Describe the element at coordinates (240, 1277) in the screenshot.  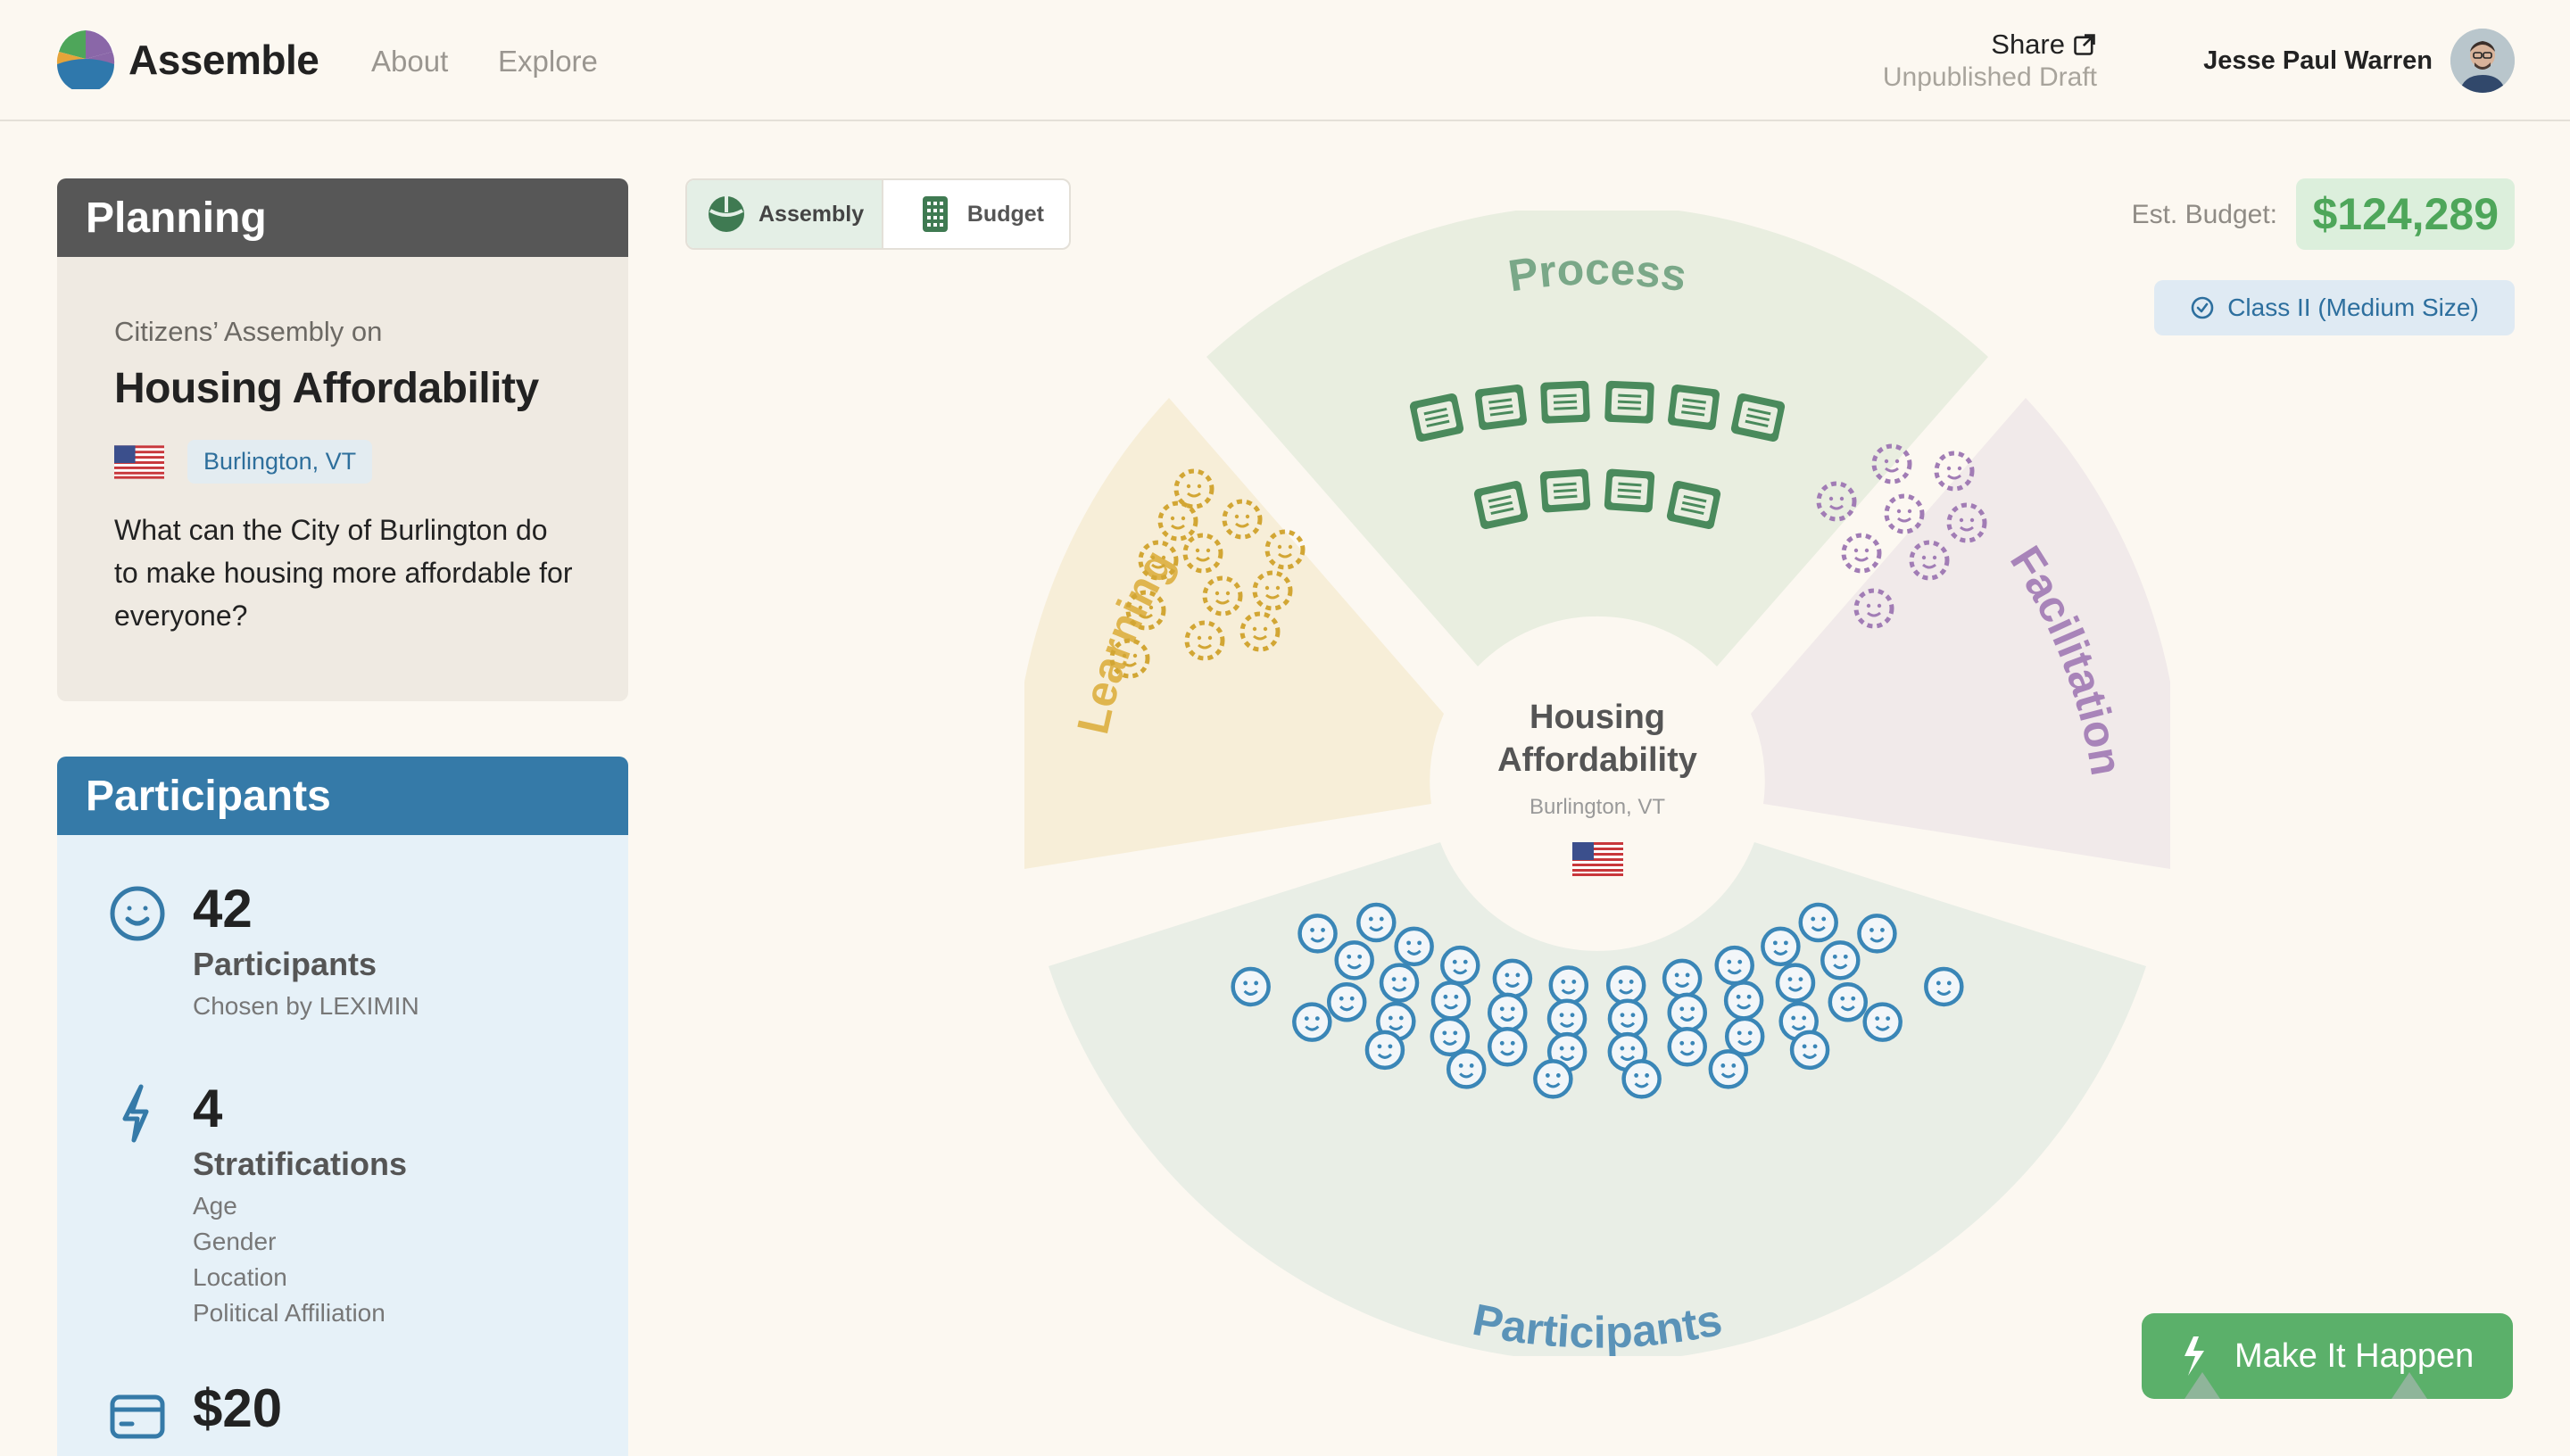
I see `stratification-location: Location` at that location.